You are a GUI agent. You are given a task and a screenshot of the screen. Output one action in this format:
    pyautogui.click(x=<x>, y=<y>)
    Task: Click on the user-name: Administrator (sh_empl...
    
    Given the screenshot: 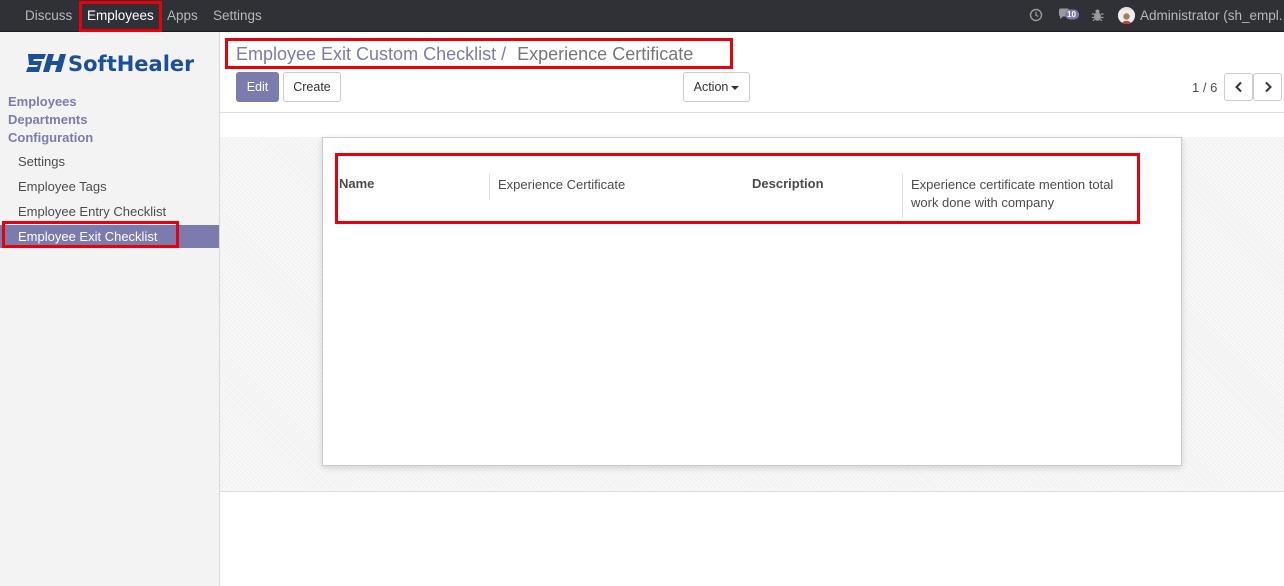 What is the action you would take?
    pyautogui.click(x=1212, y=15)
    